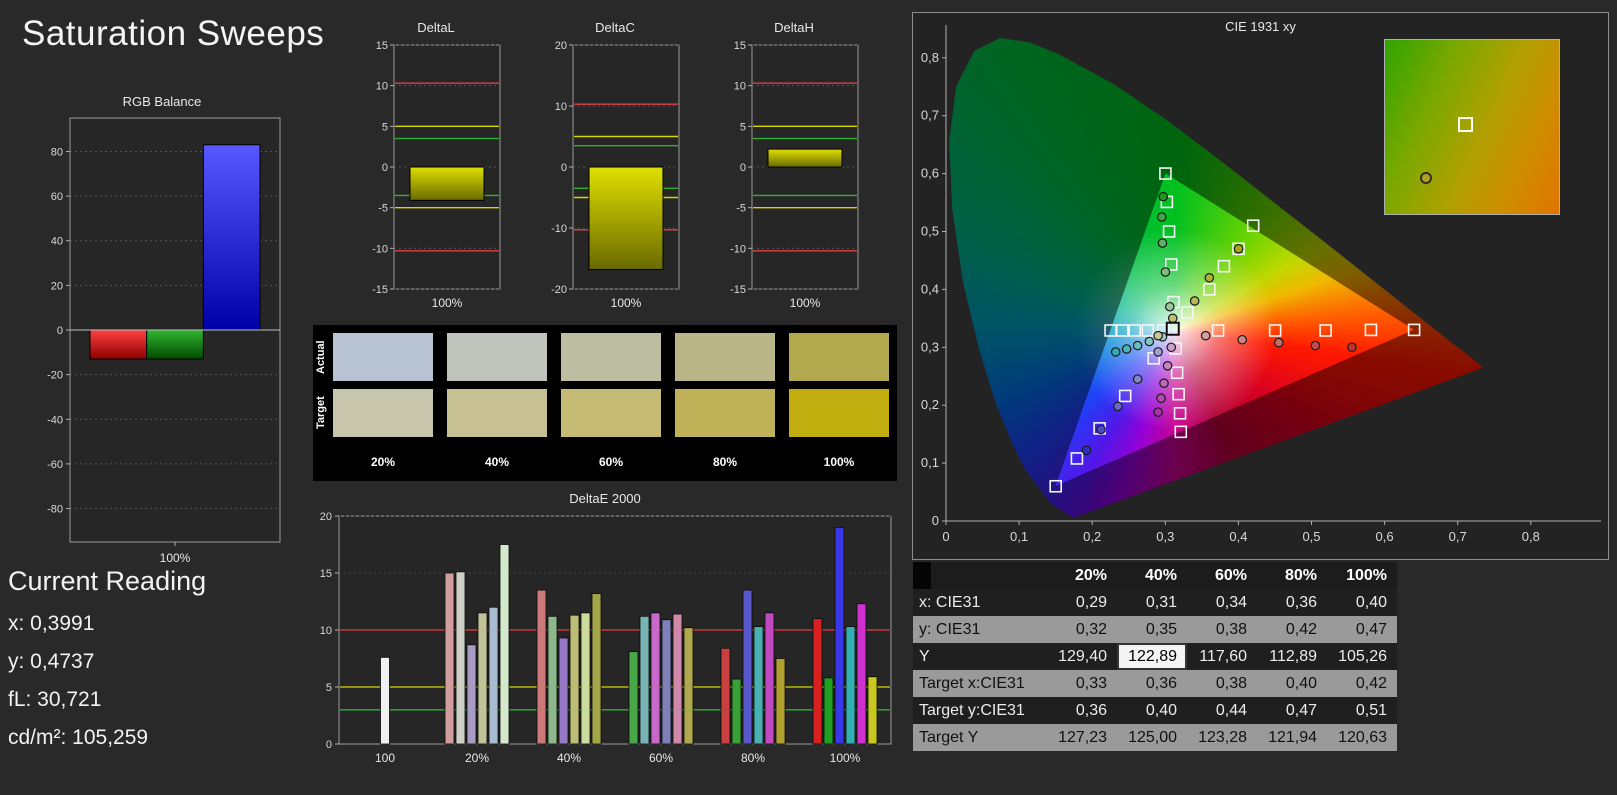  I want to click on table-cell: 0,34, so click(1222, 602).